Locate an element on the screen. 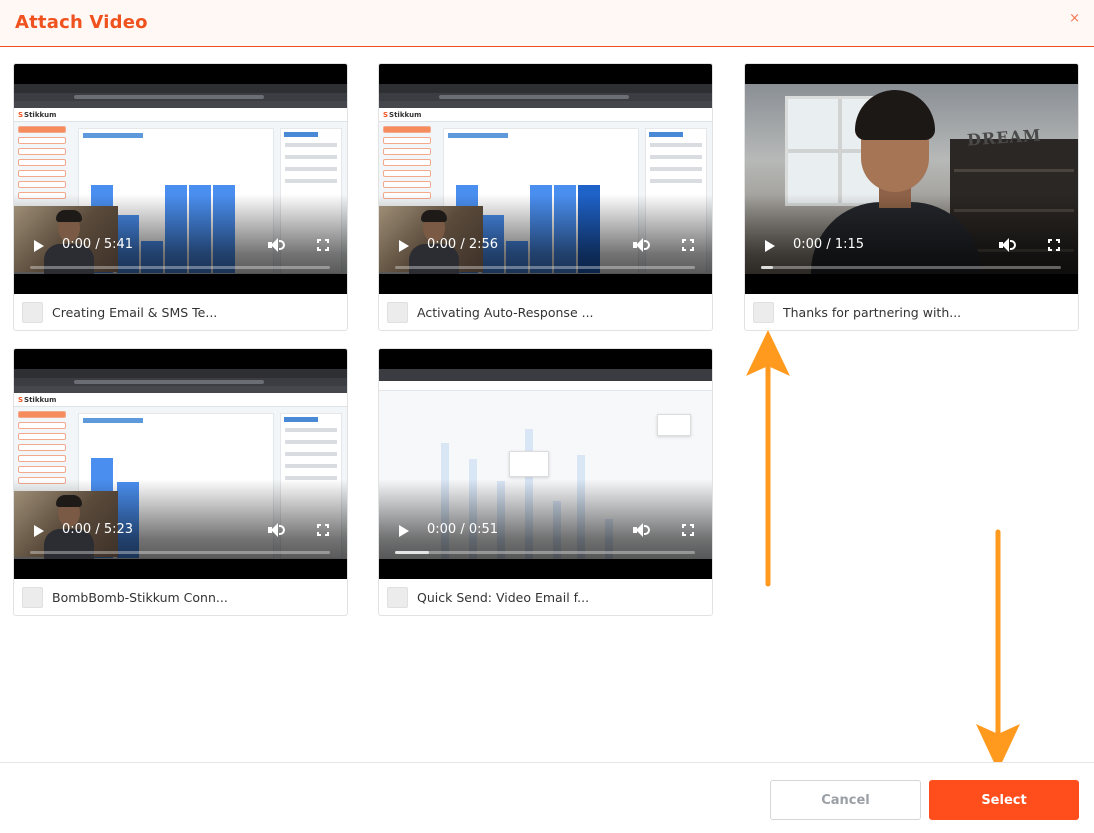 This screenshot has width=1094, height=833. video-controls: 0:00 / 2:56 is located at coordinates (545, 252).